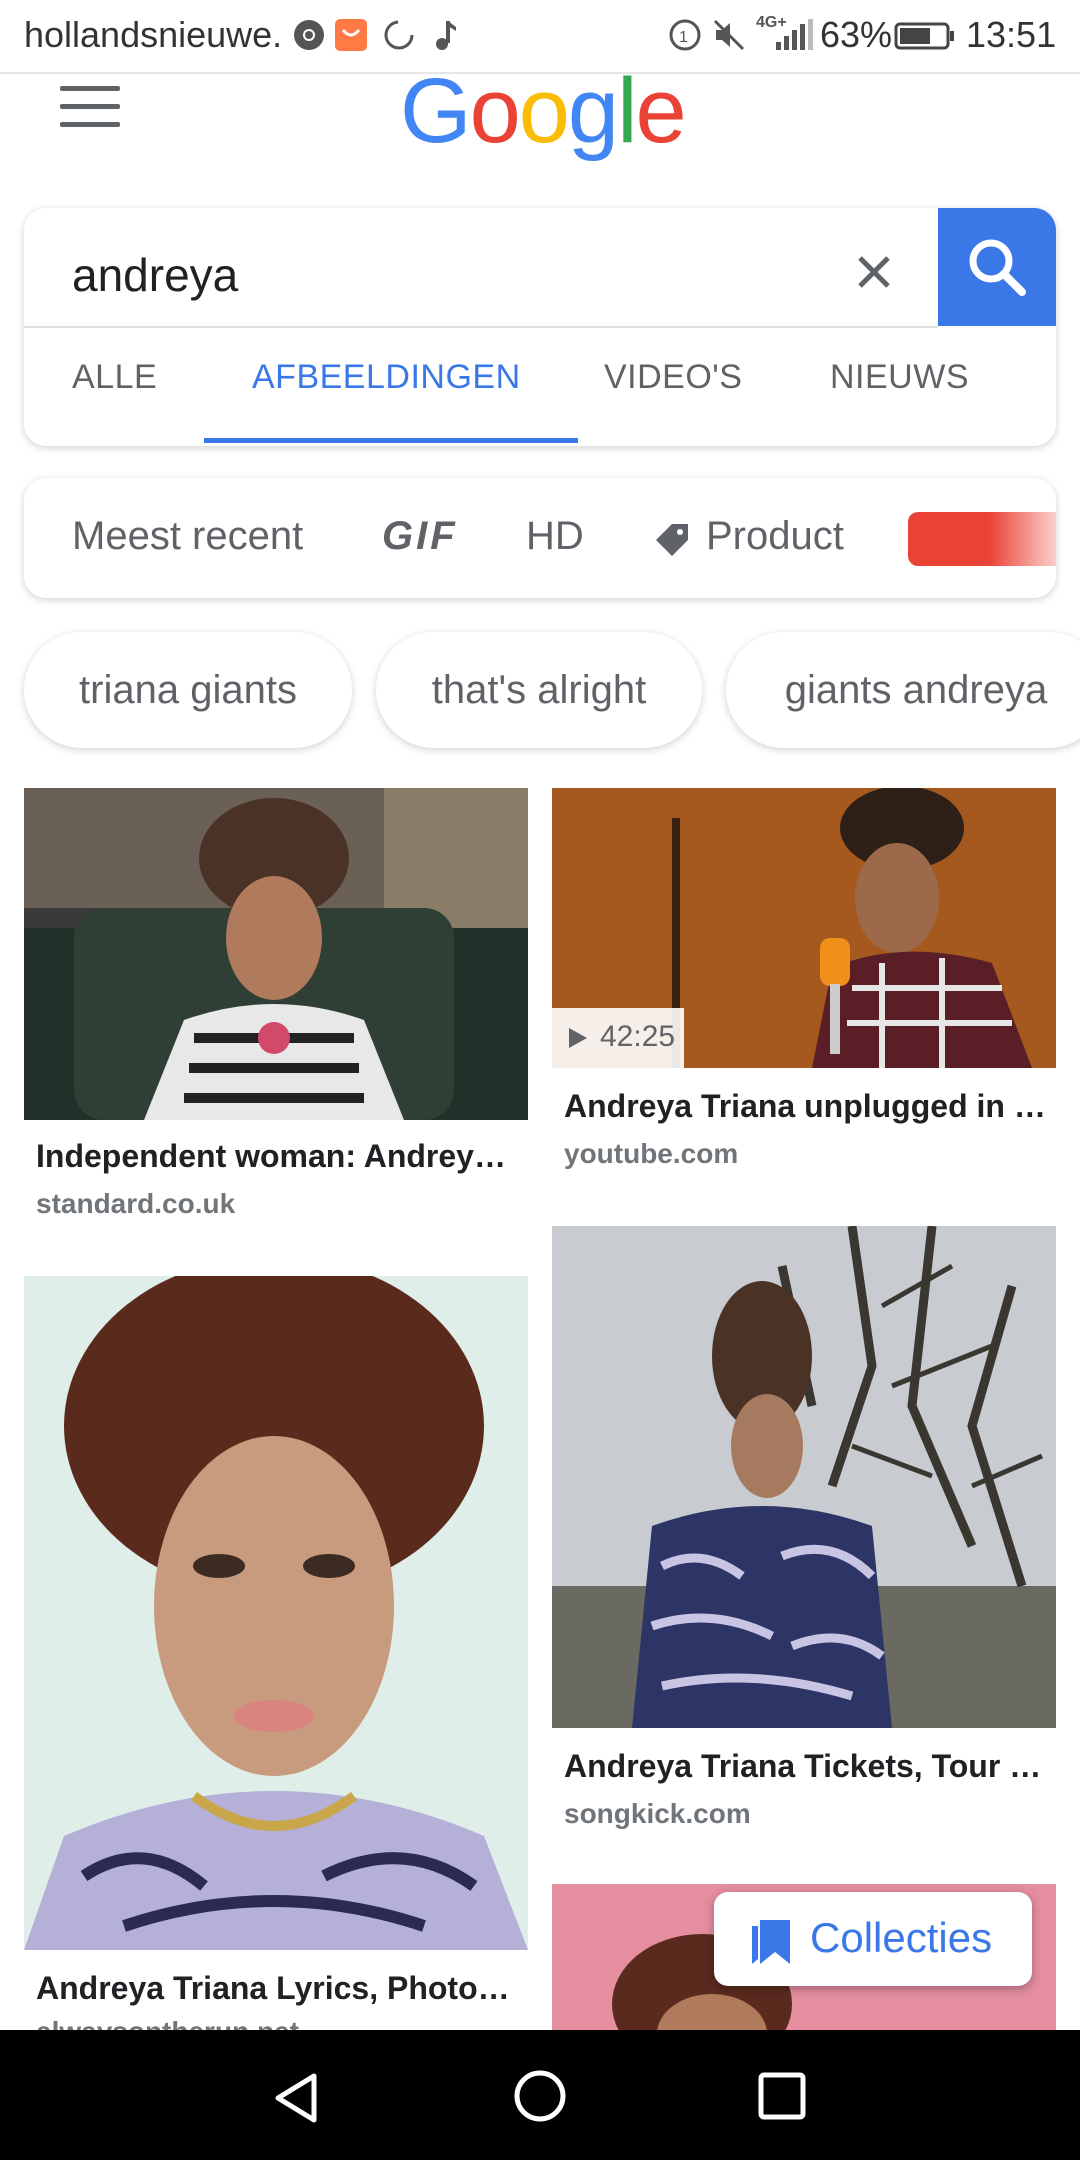 The width and height of the screenshot is (1080, 2160). I want to click on tab-images: AFBEELDINGEN, so click(386, 377).